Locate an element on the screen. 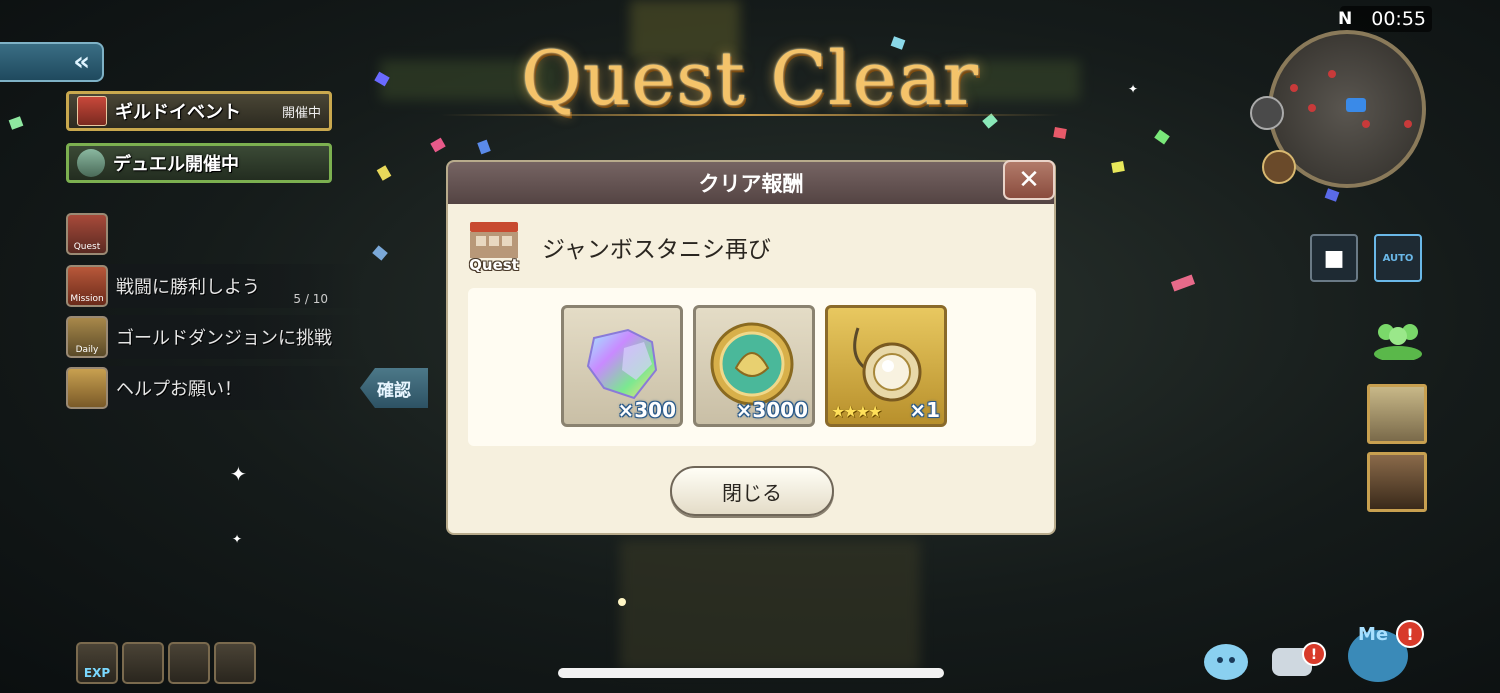 The image size is (1500, 693). help-request-item: ヘルプお願い！ is located at coordinates (214, 388).